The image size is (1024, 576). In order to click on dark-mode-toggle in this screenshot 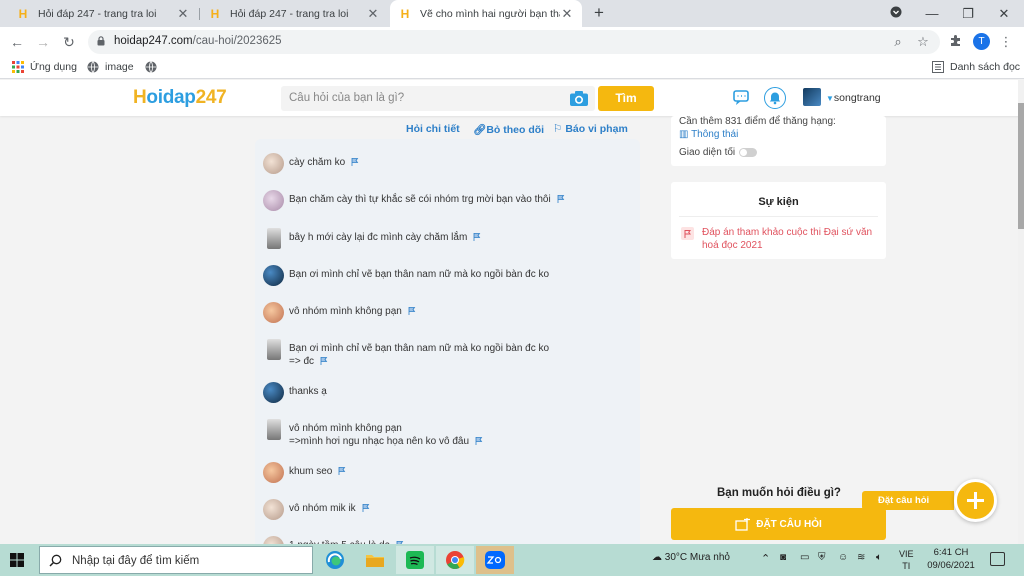, I will do `click(748, 152)`.